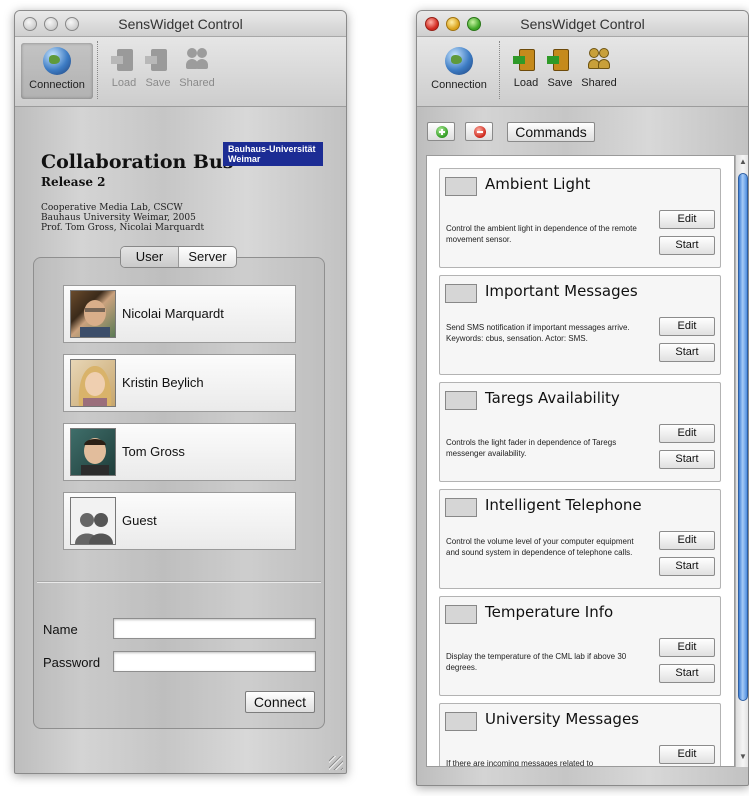 This screenshot has width=749, height=796. What do you see at coordinates (158, 60) in the screenshot?
I see `save-icon` at bounding box center [158, 60].